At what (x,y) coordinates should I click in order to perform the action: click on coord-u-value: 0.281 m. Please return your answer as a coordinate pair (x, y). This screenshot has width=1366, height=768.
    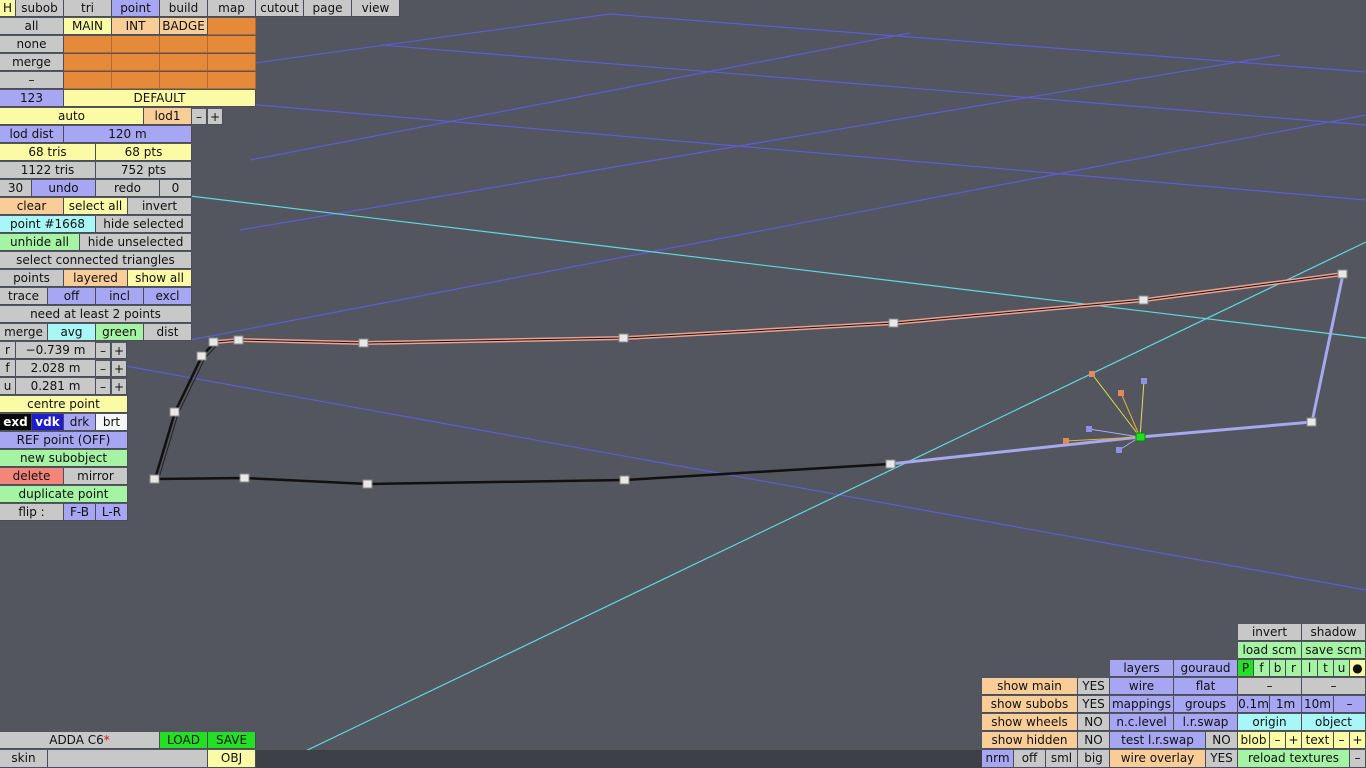
    Looking at the image, I should click on (56, 386).